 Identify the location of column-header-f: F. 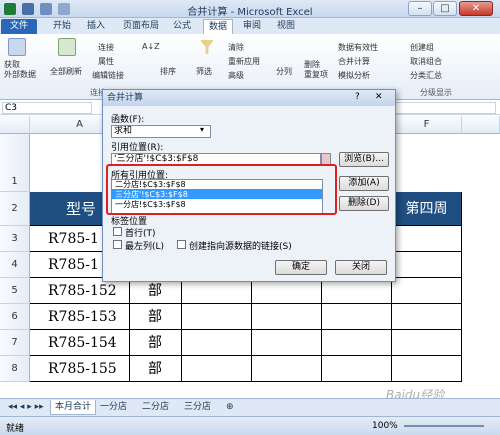
(427, 125).